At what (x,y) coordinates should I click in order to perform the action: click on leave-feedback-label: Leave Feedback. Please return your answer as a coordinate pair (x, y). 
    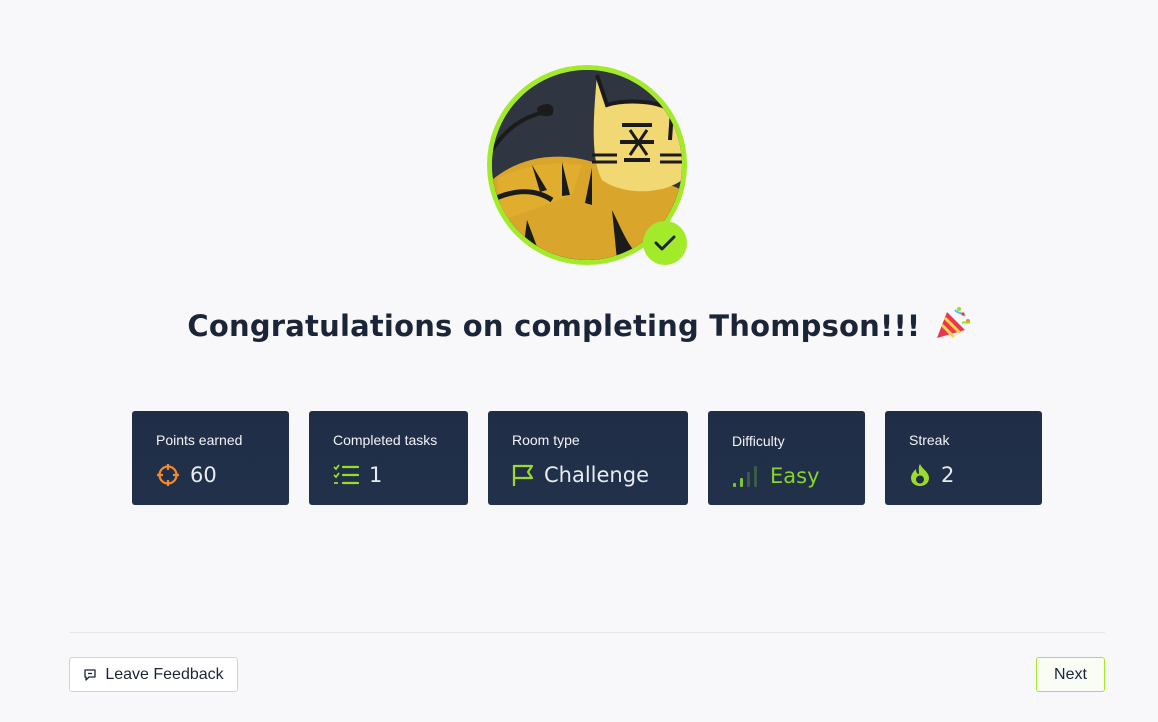
    Looking at the image, I should click on (164, 674).